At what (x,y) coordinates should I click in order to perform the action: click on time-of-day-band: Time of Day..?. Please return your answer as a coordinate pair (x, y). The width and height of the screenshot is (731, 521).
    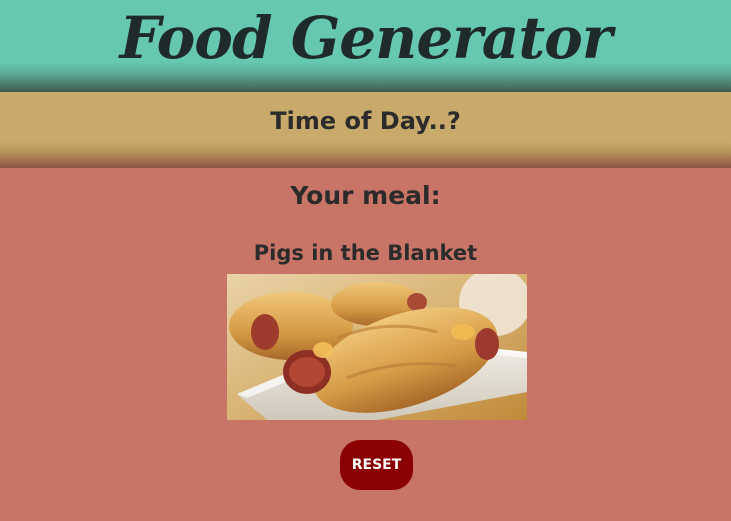
    Looking at the image, I should click on (365, 130).